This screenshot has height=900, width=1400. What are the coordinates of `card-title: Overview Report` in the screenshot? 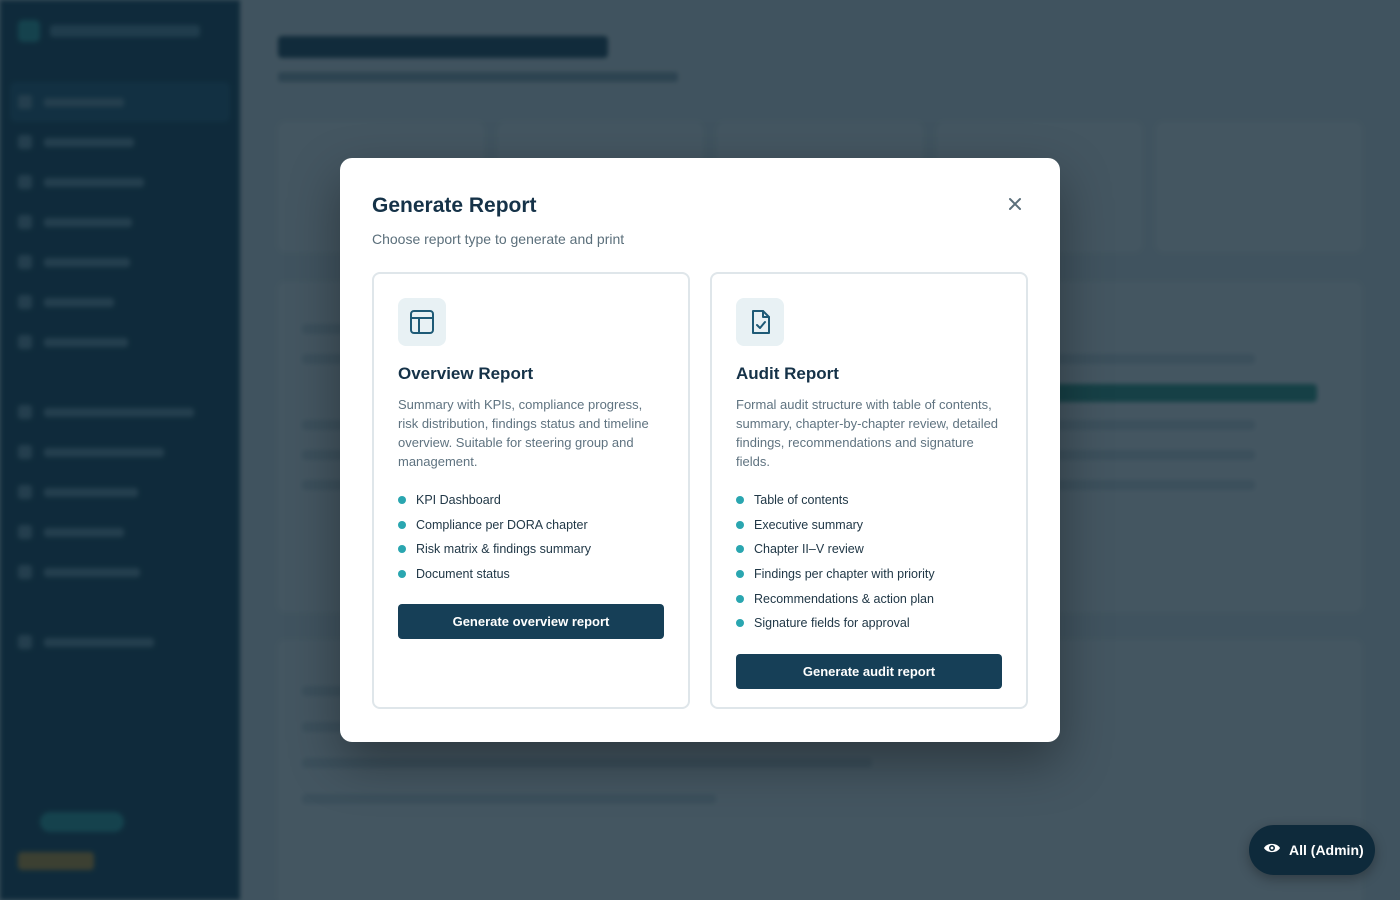 It's located at (466, 373).